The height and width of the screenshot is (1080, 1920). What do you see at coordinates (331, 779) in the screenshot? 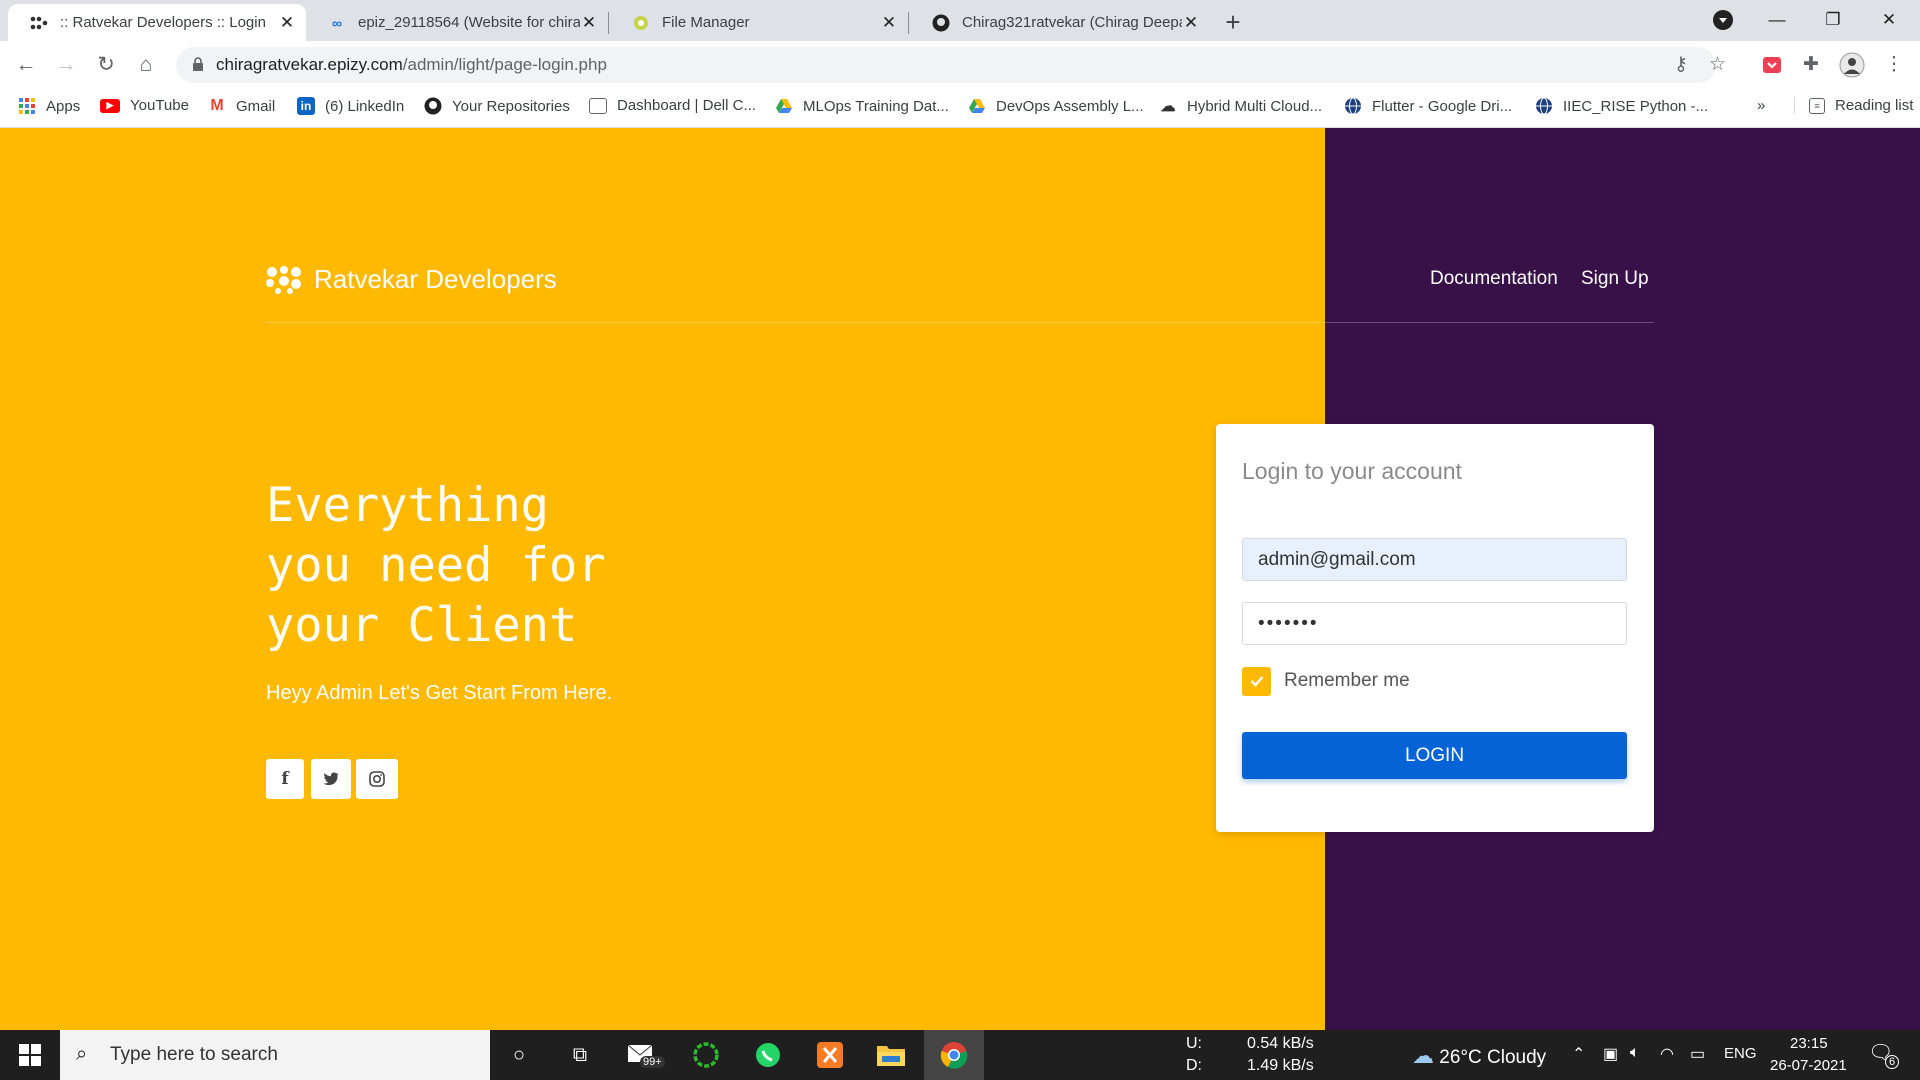
I see `twitter-icon` at bounding box center [331, 779].